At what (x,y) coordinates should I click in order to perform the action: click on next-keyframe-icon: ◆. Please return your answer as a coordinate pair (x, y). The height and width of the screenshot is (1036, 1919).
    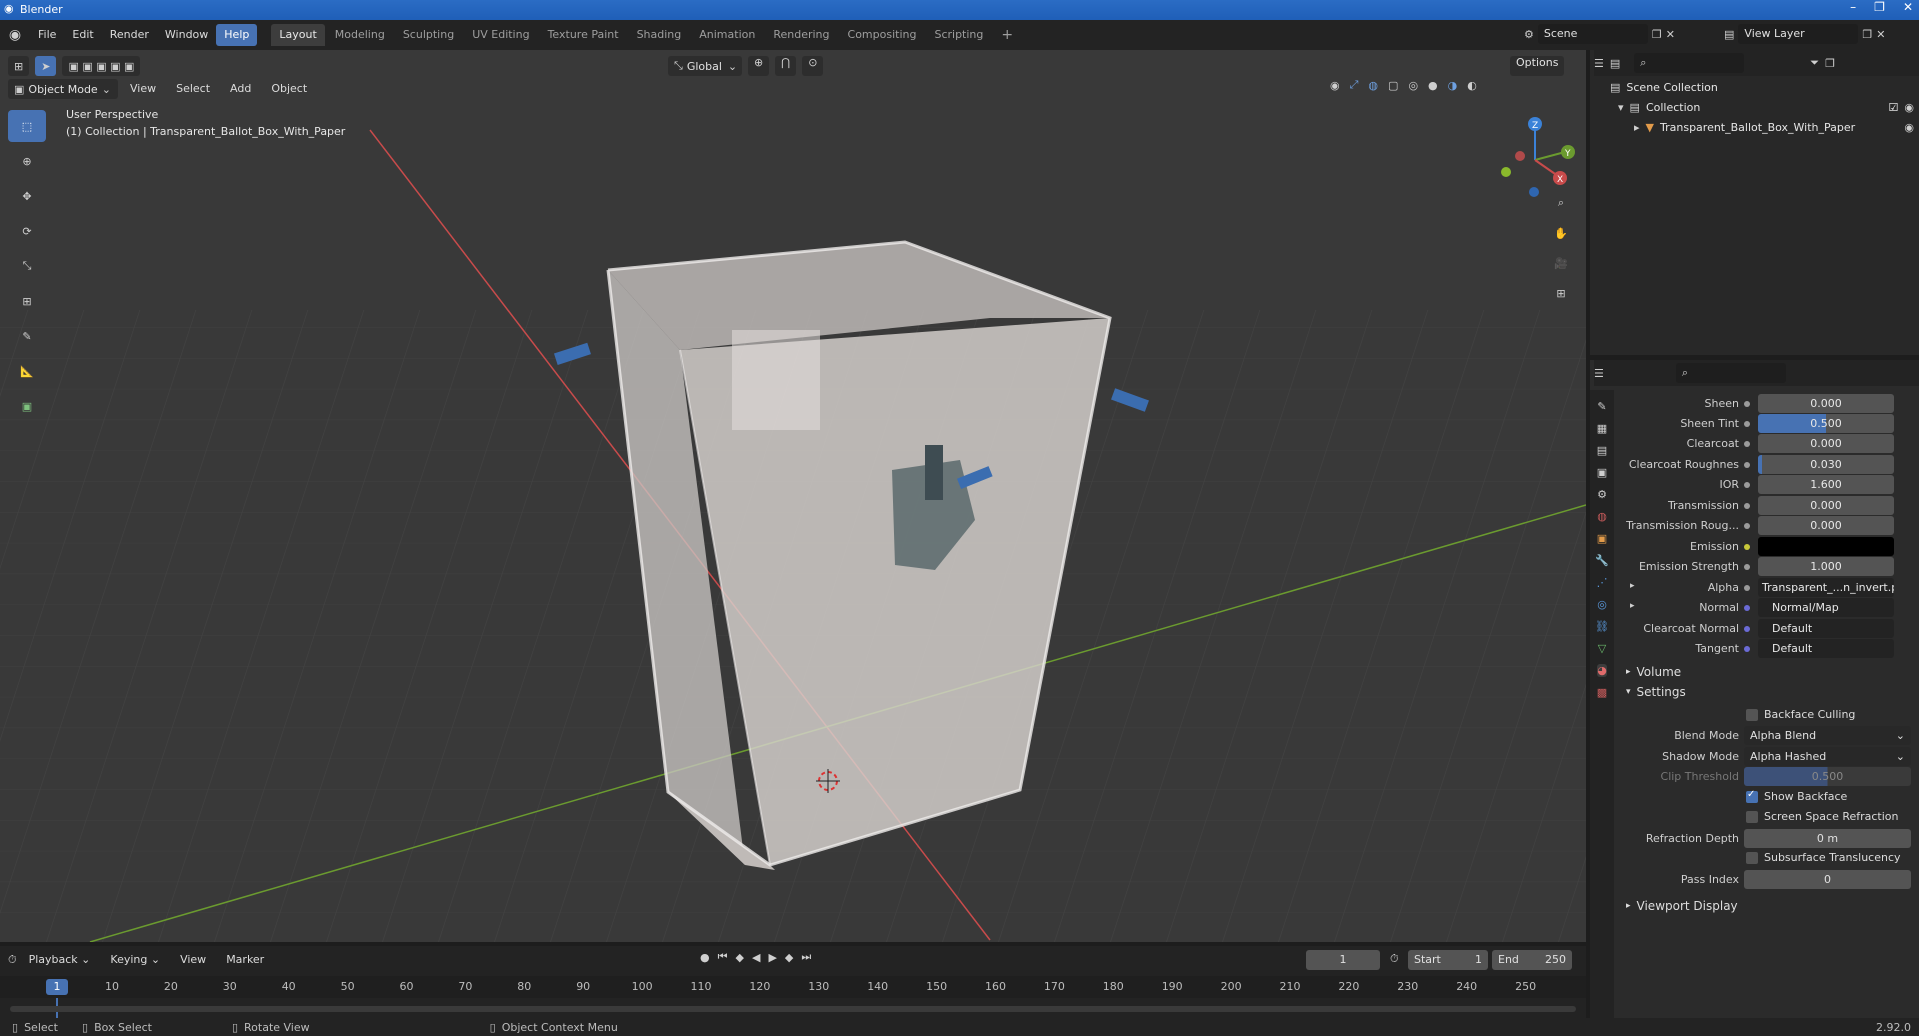
    Looking at the image, I should click on (789, 957).